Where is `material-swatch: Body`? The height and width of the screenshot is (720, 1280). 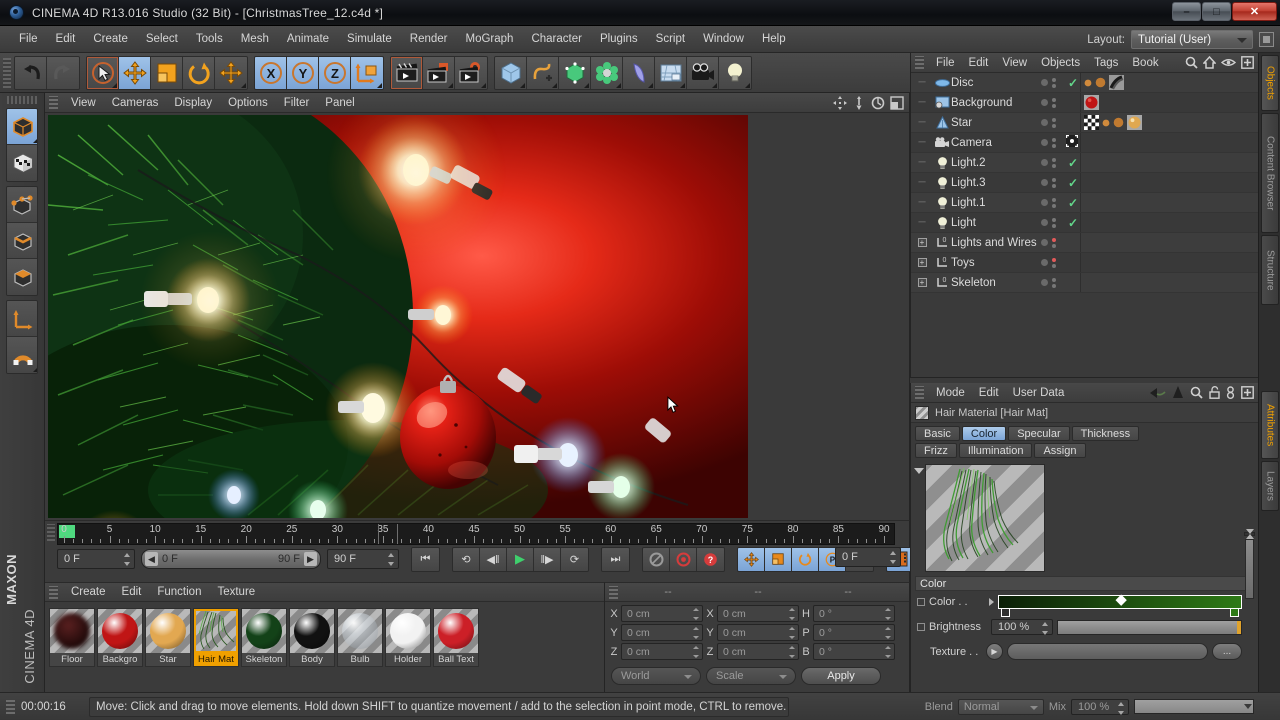
material-swatch: Body is located at coordinates (312, 637).